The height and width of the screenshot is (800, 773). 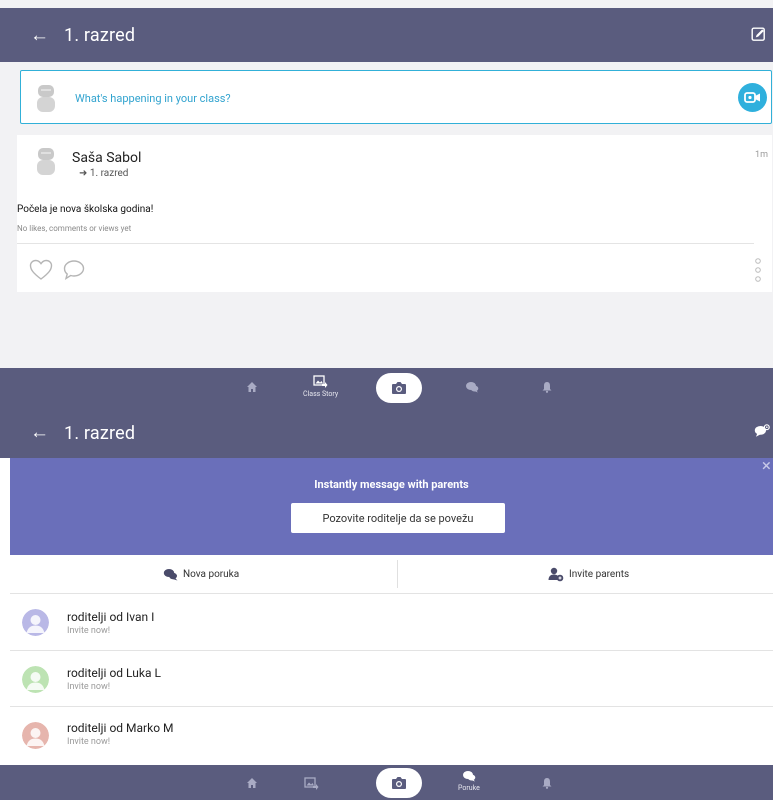 What do you see at coordinates (46, 98) in the screenshot?
I see `teacher-avatar` at bounding box center [46, 98].